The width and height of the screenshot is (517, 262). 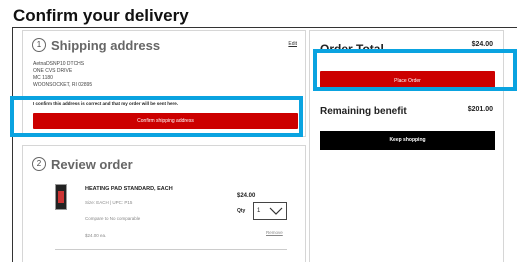 What do you see at coordinates (259, 211) in the screenshot?
I see `quantity-value: 1` at bounding box center [259, 211].